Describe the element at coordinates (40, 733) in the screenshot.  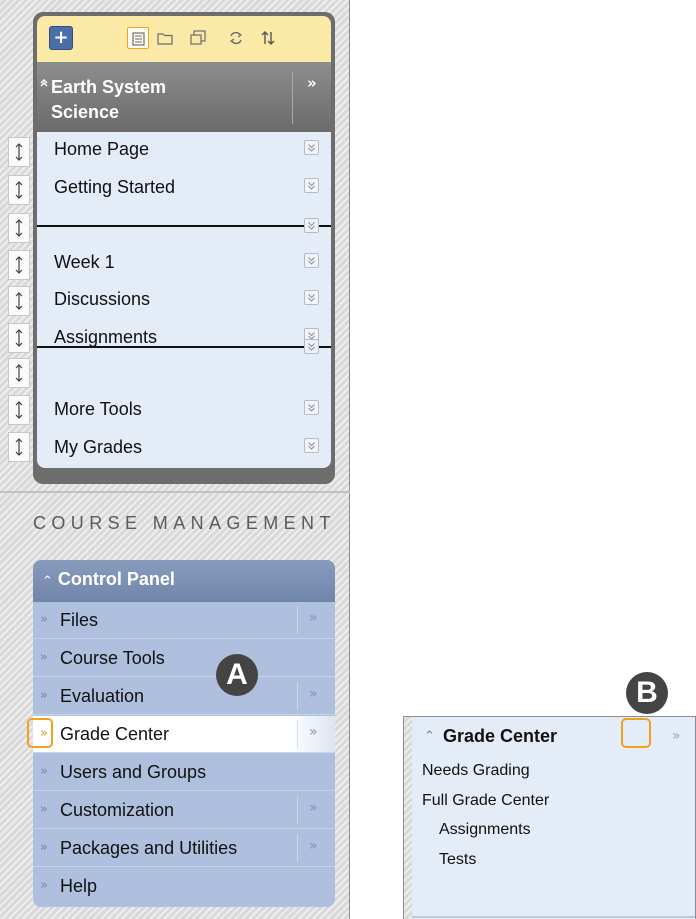
I see `callout-highlight-a` at that location.